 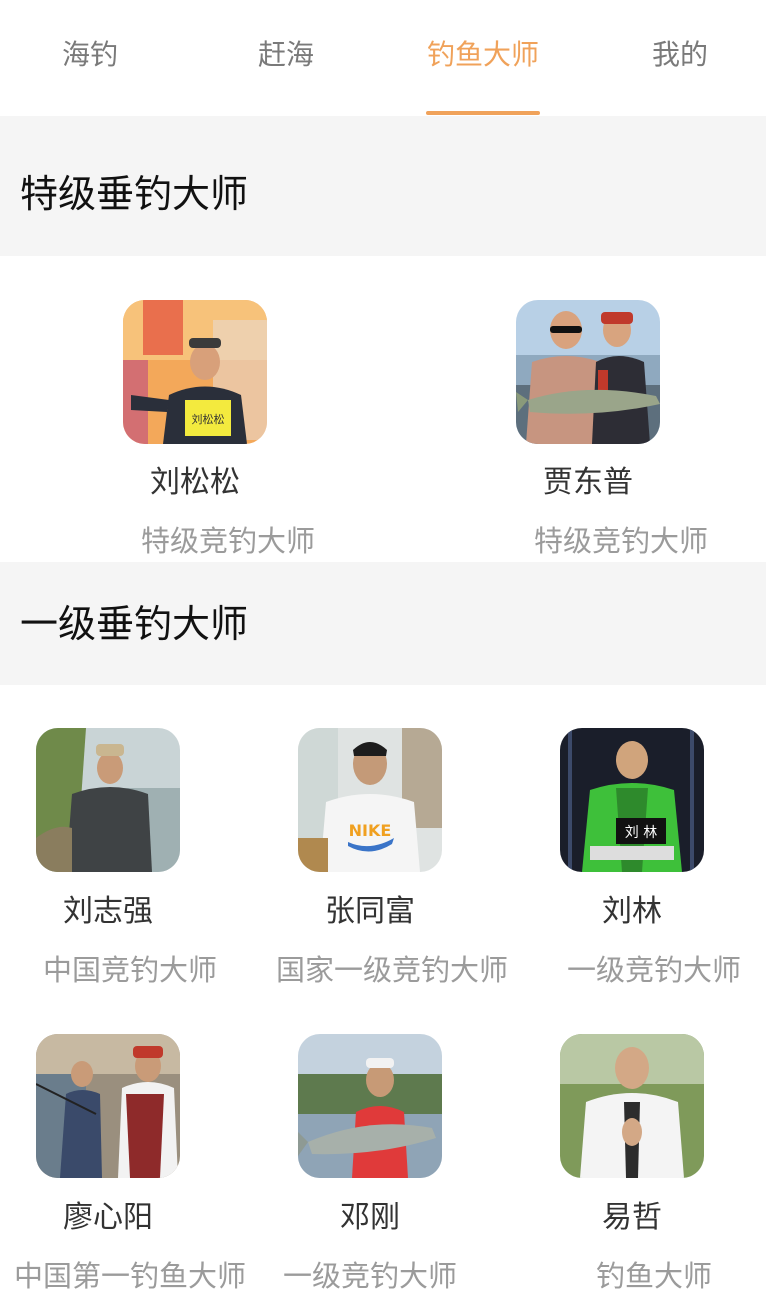 I want to click on svg-text: 刘松松, so click(x=208, y=419).